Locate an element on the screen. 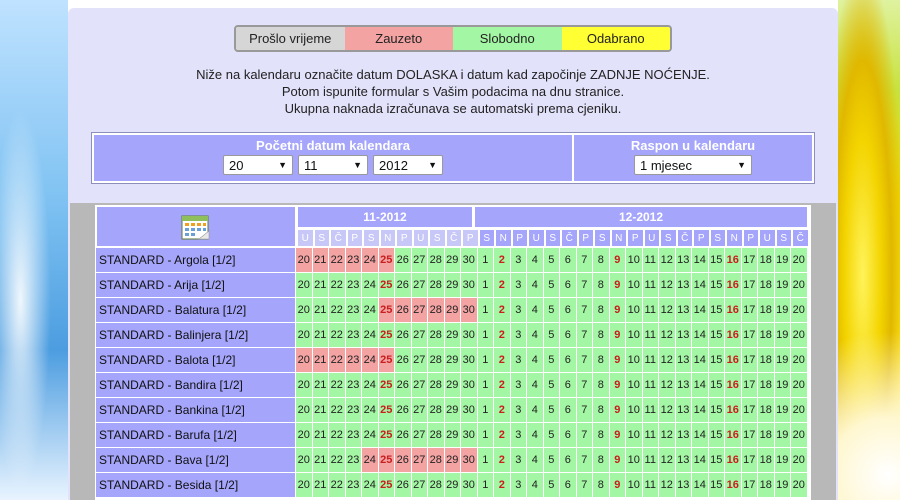  day-cell: 5 is located at coordinates (551, 410).